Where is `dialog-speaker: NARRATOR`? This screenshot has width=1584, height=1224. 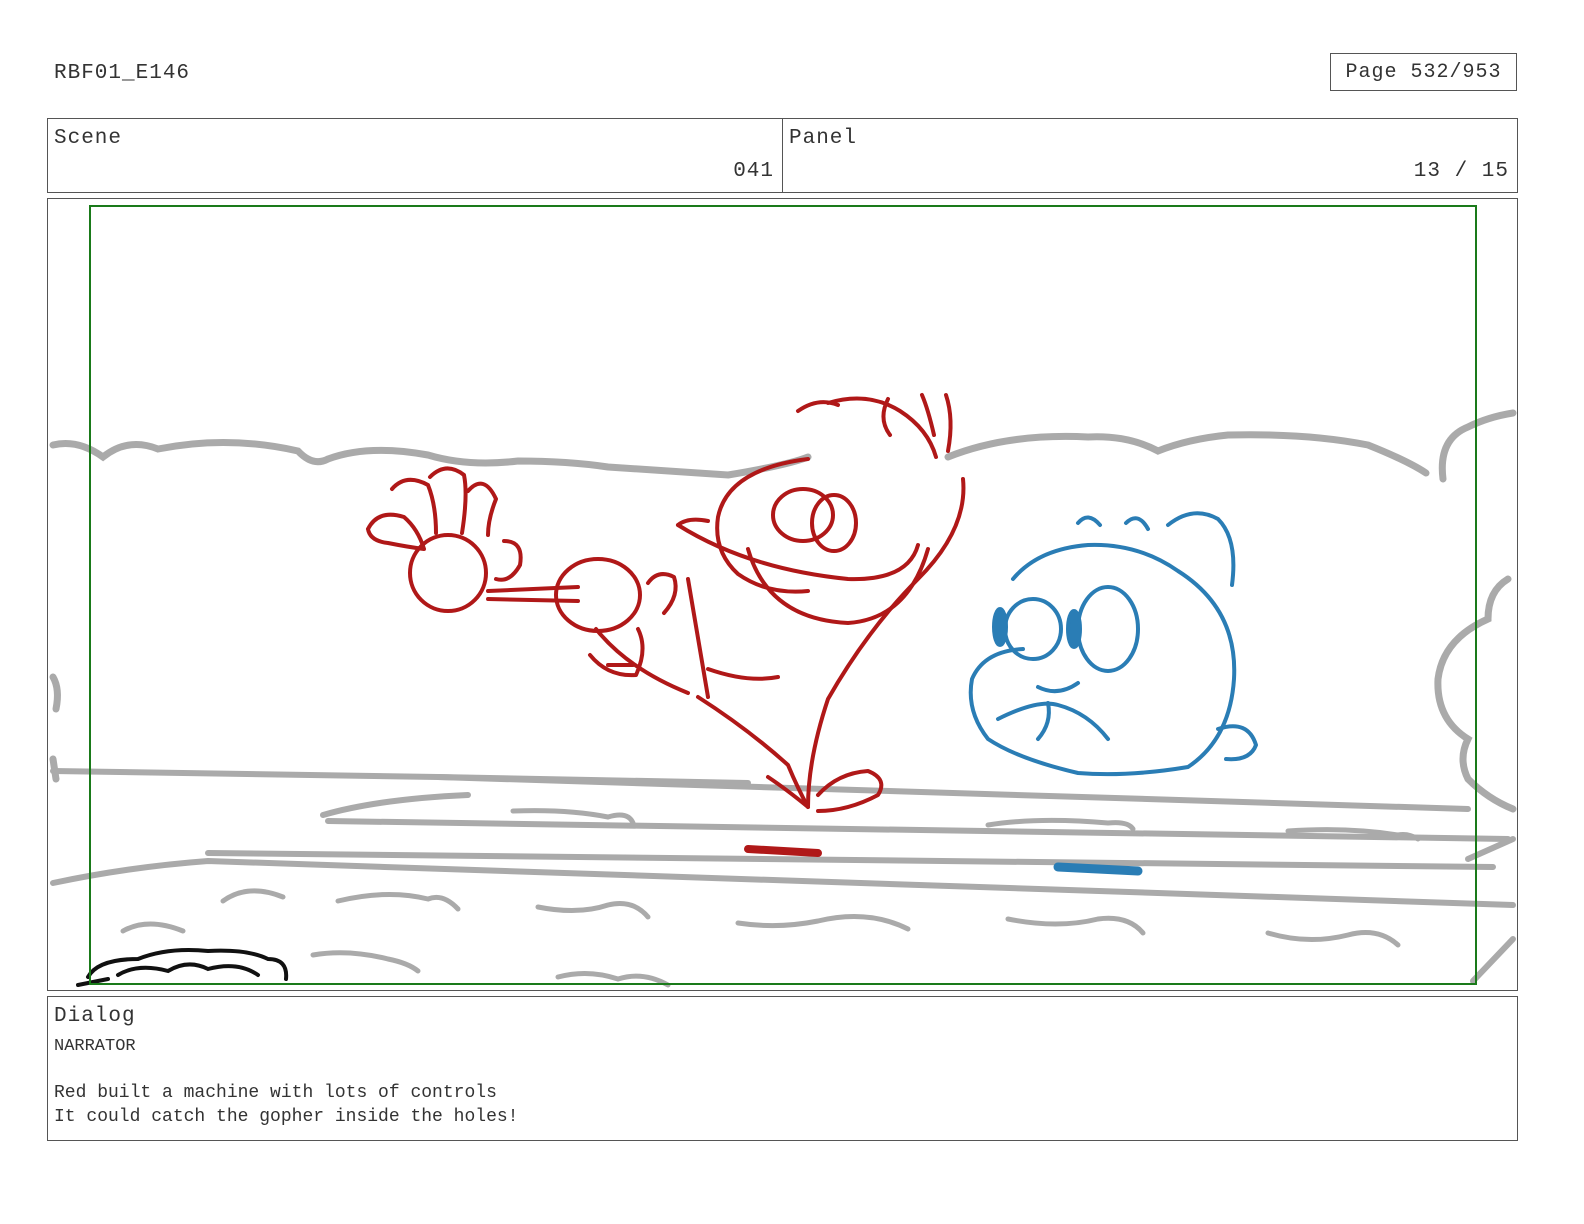
dialog-speaker: NARRATOR is located at coordinates (95, 1046).